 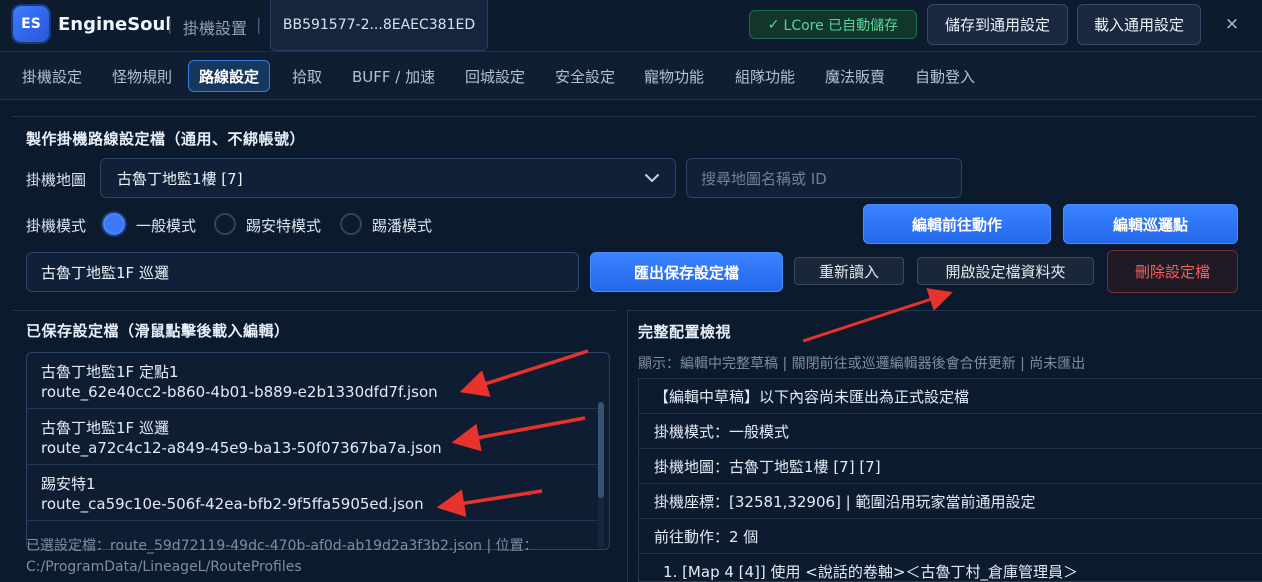 I want to click on map-selected-value: 古魯丁地監1樓 [7], so click(x=180, y=178).